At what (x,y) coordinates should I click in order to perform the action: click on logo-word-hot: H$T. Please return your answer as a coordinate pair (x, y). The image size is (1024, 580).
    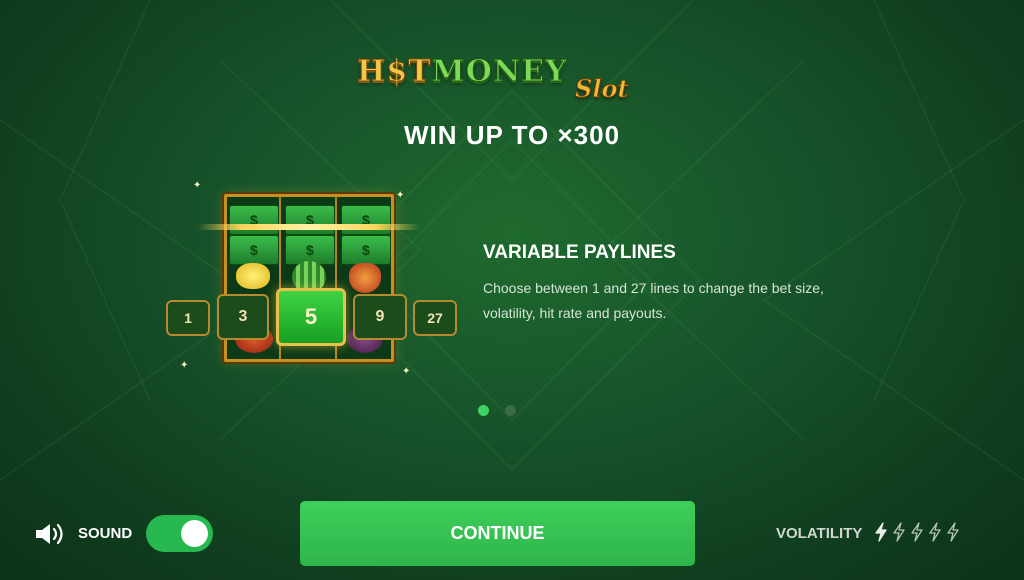
    Looking at the image, I should click on (394, 72).